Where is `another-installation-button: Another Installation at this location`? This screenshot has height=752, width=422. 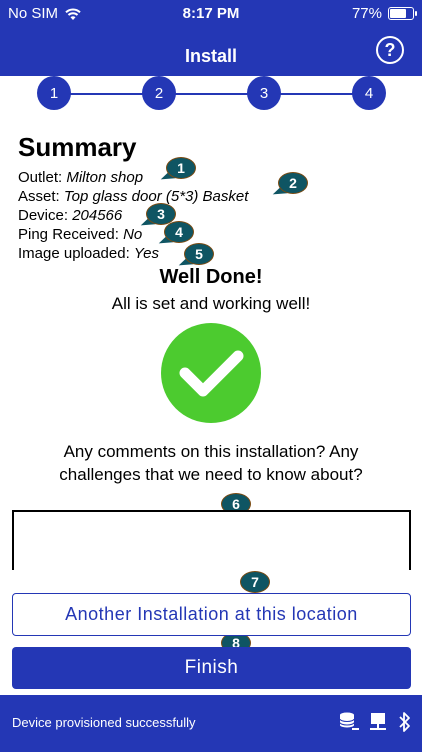 another-installation-button: Another Installation at this location is located at coordinates (211, 614).